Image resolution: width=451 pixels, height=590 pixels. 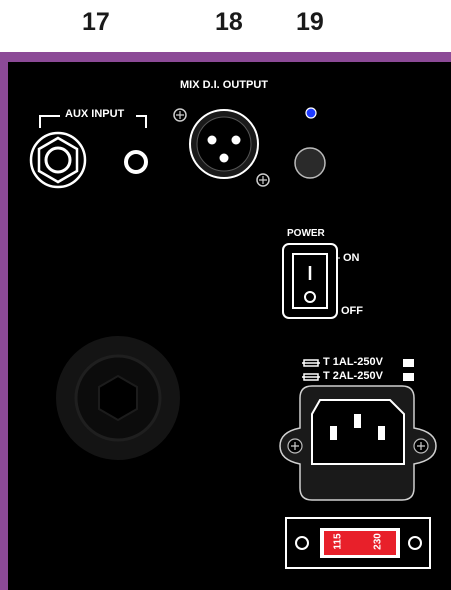 What do you see at coordinates (338, 541) in the screenshot?
I see `voltage-115-label: 115` at bounding box center [338, 541].